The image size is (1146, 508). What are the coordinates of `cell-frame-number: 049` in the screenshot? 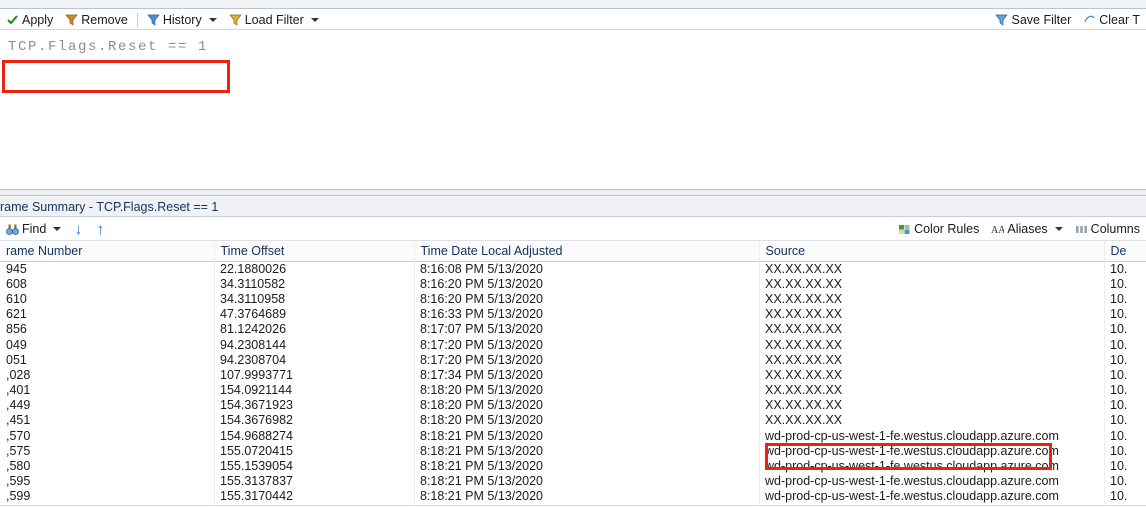 It's located at (16, 344).